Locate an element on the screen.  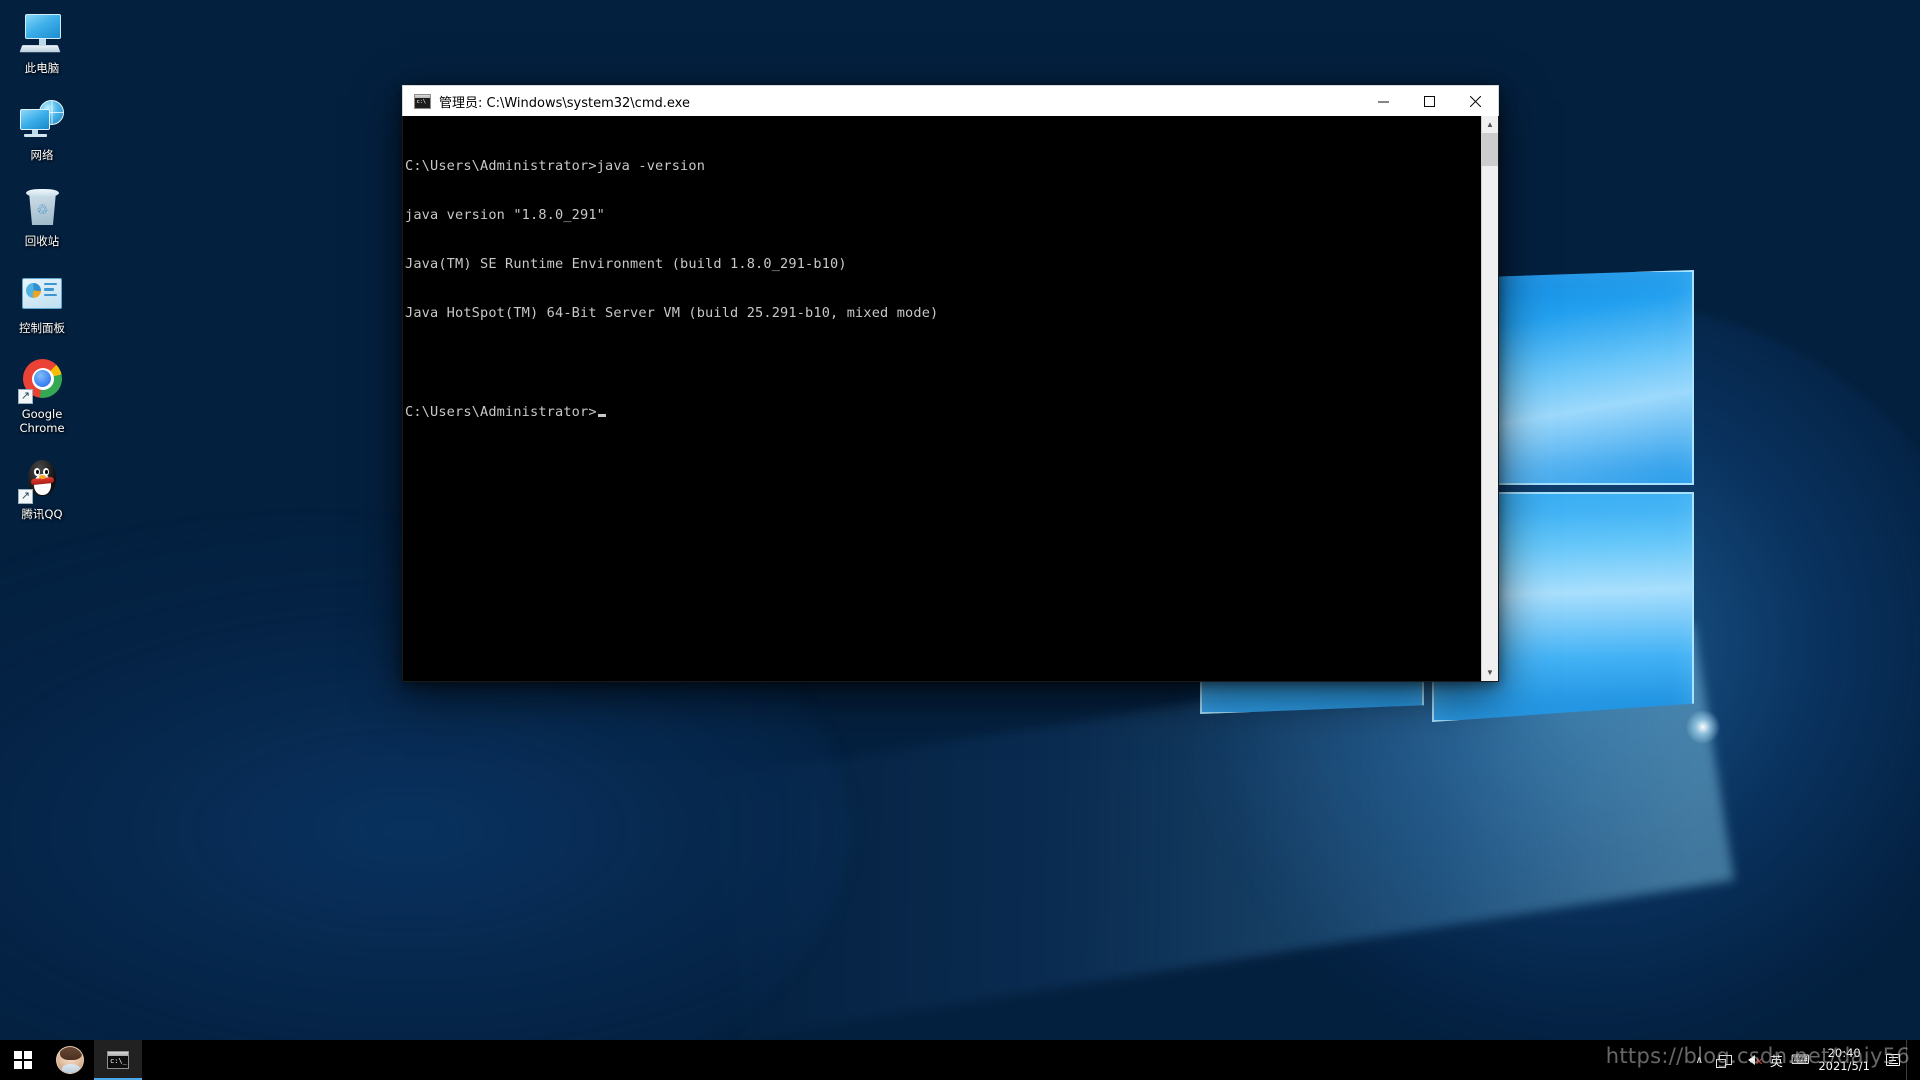
recycle-bin-icon: ♲ is located at coordinates (42, 207).